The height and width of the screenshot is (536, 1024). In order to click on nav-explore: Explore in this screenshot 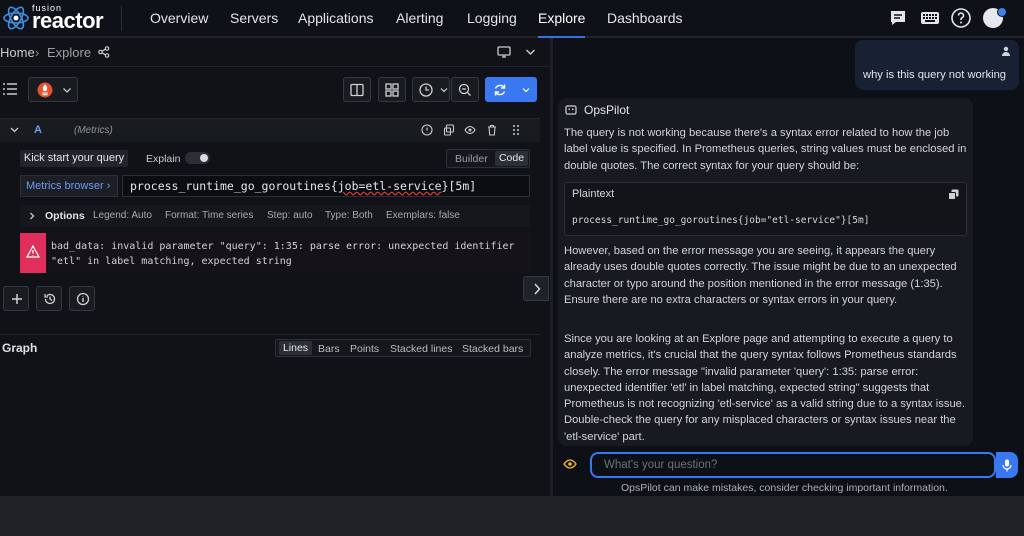, I will do `click(562, 24)`.